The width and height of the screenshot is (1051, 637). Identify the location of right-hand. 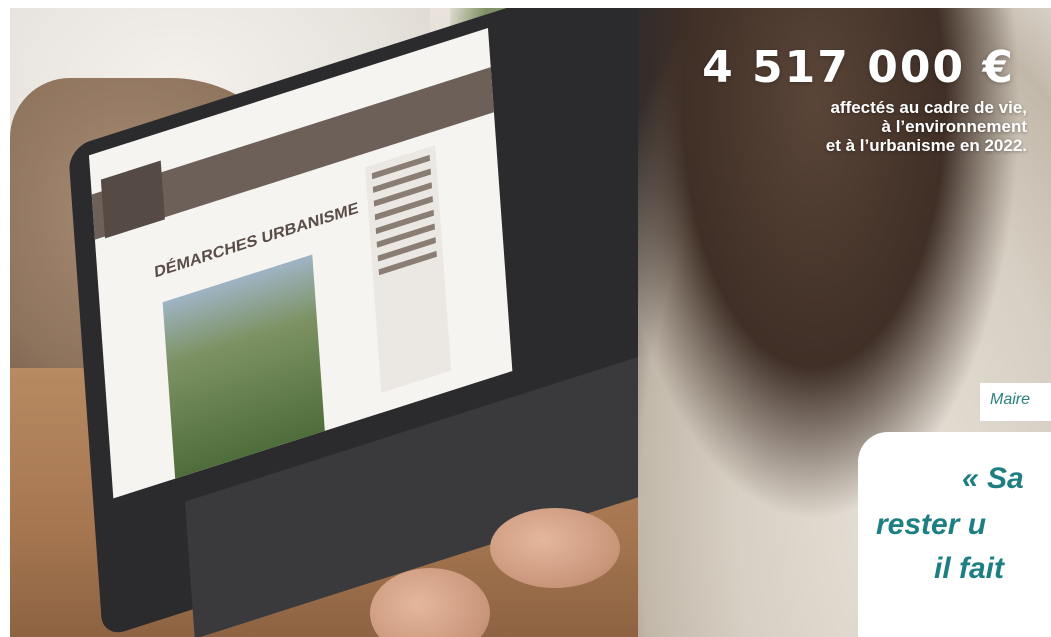
(555, 548).